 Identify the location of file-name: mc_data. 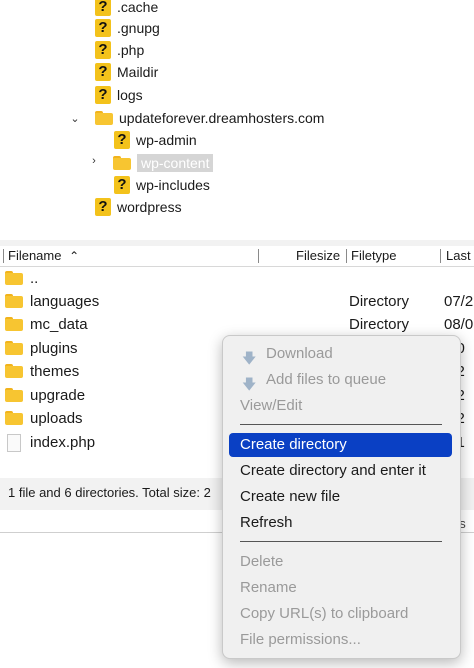
(59, 324).